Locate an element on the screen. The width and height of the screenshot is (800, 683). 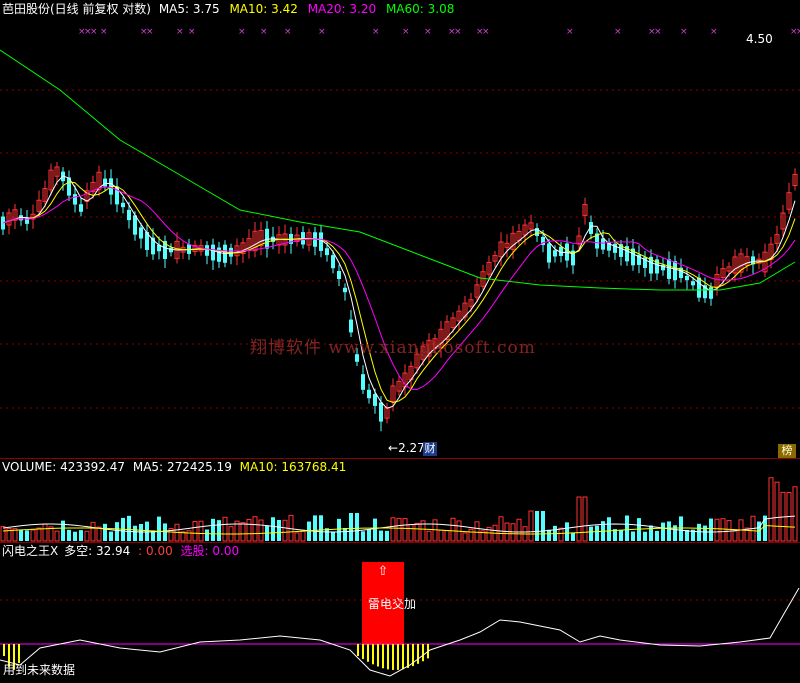
duokong-line is located at coordinates (400, 632).